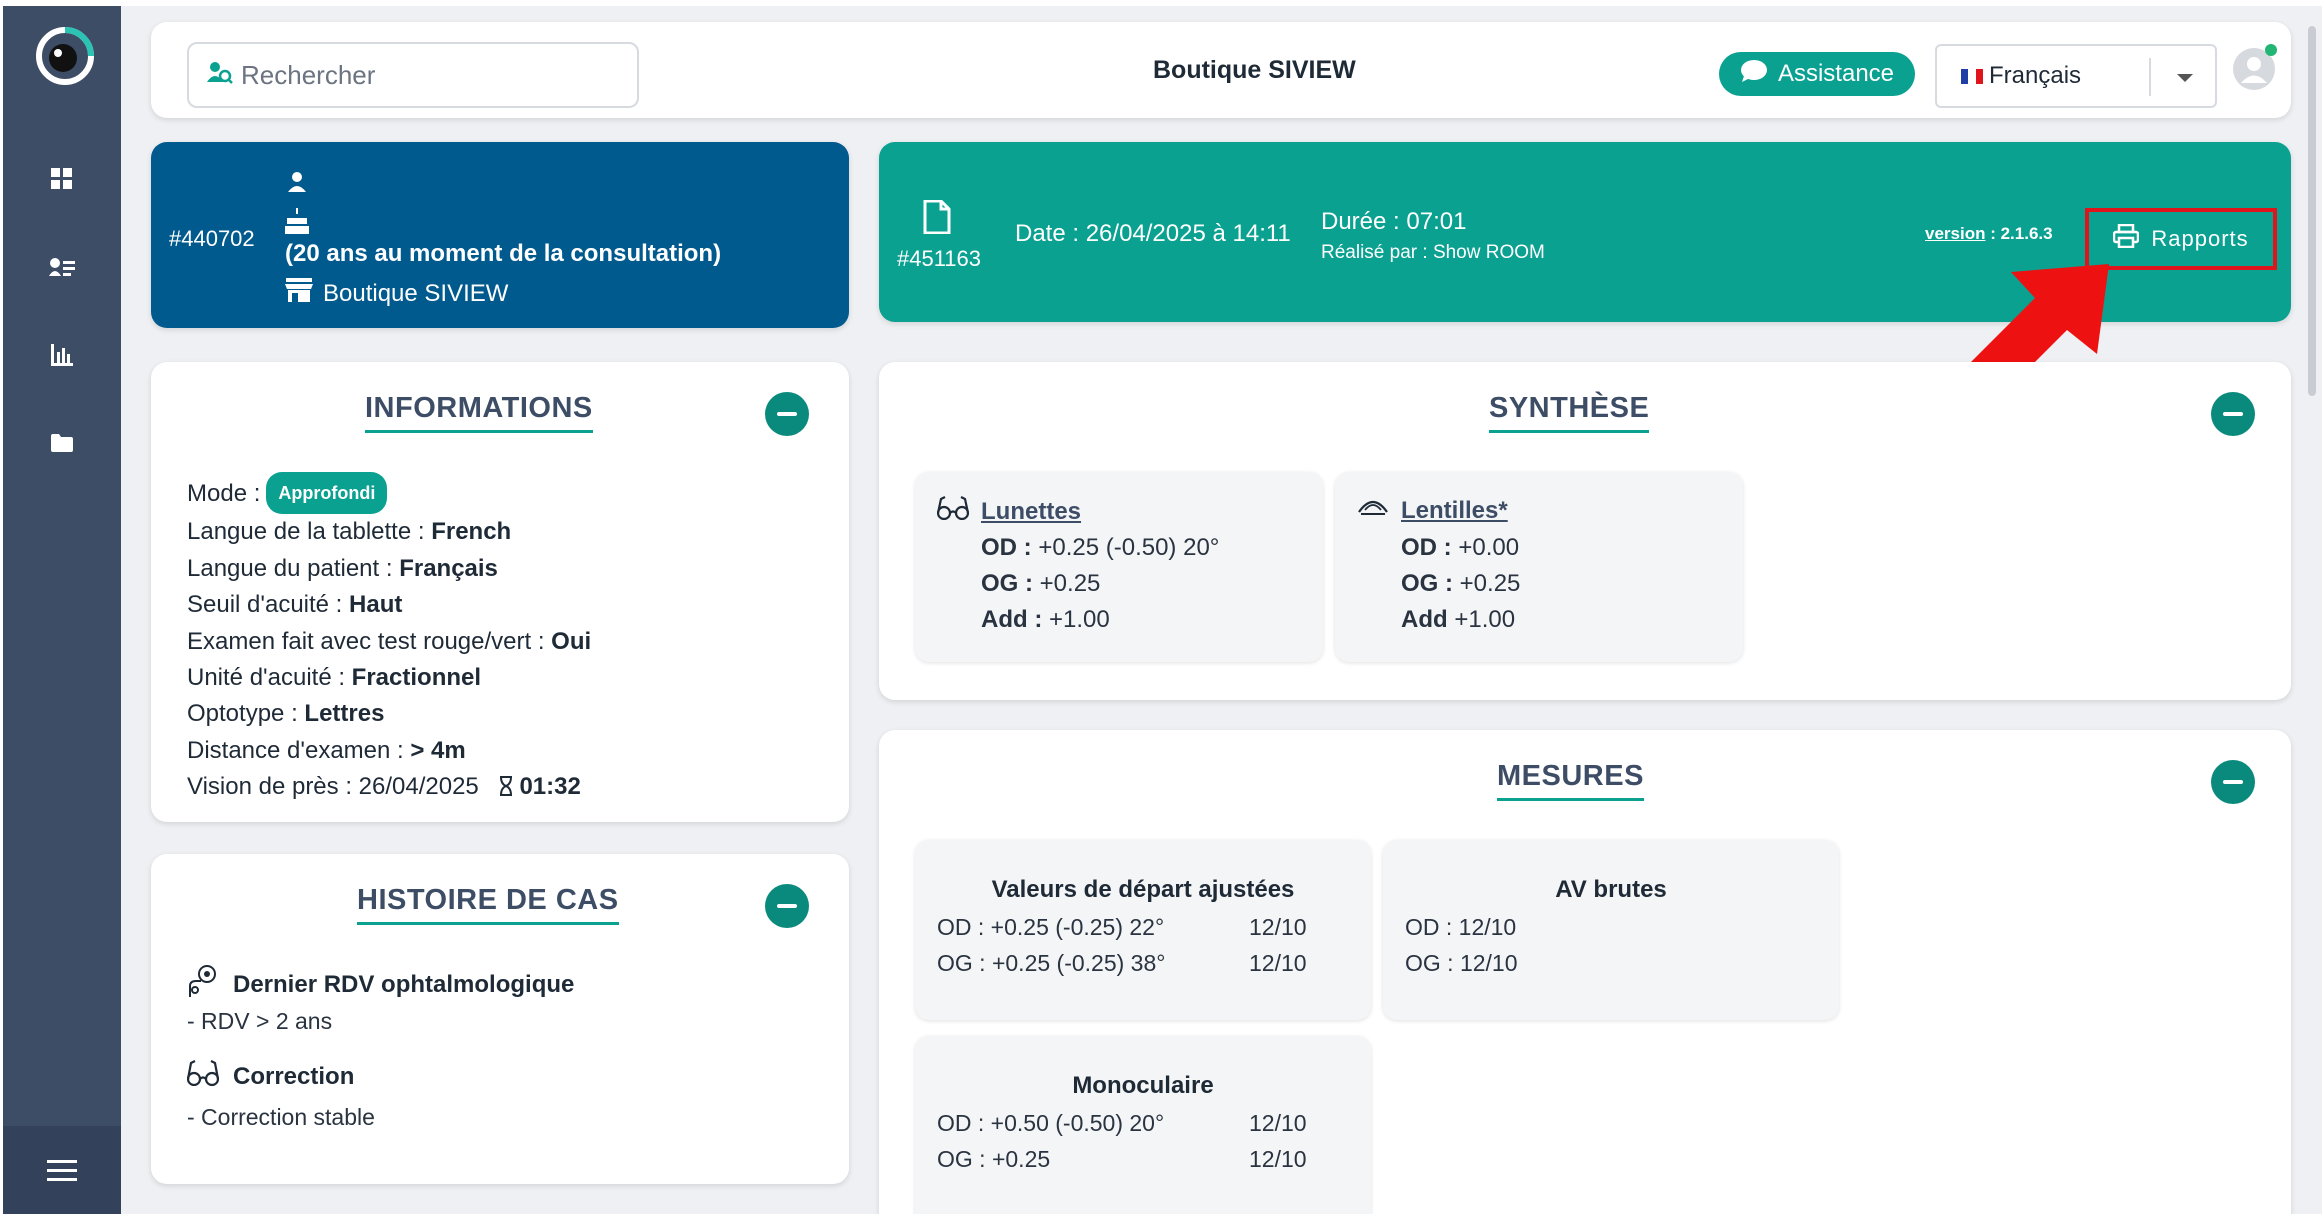 The width and height of the screenshot is (2322, 1214). I want to click on app-version: version : 2.1.6.3, so click(1989, 234).